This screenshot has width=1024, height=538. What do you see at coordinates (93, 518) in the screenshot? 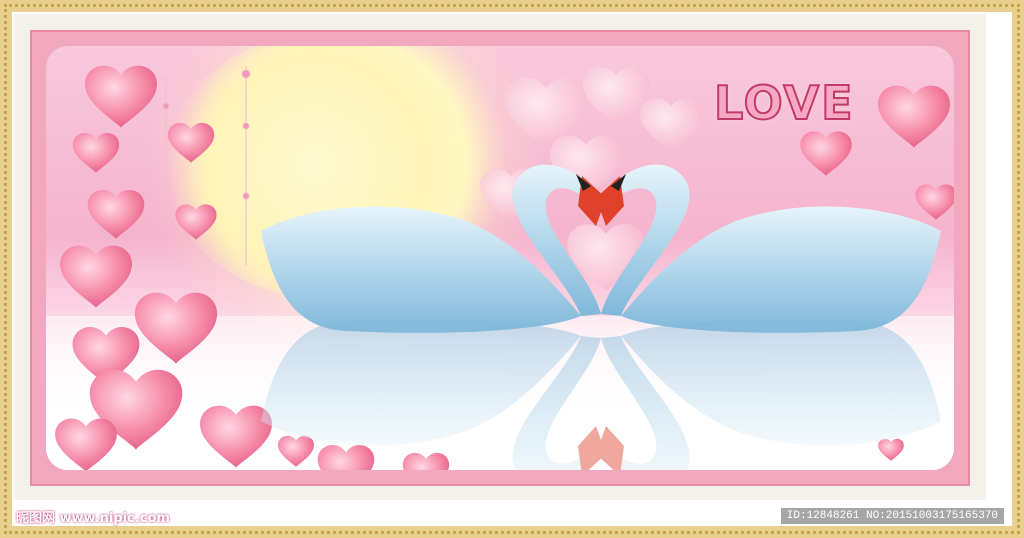
I see `site-watermark: 昵图网 www.nipic.com` at bounding box center [93, 518].